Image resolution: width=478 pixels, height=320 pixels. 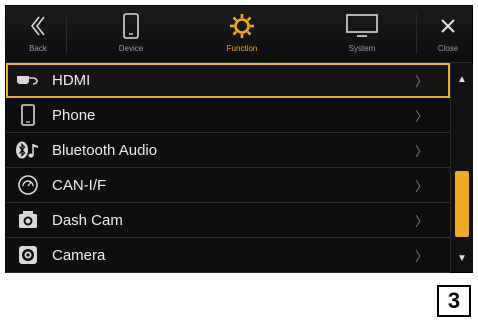 I want to click on list-item-phone: Phone 〉, so click(x=228, y=115).